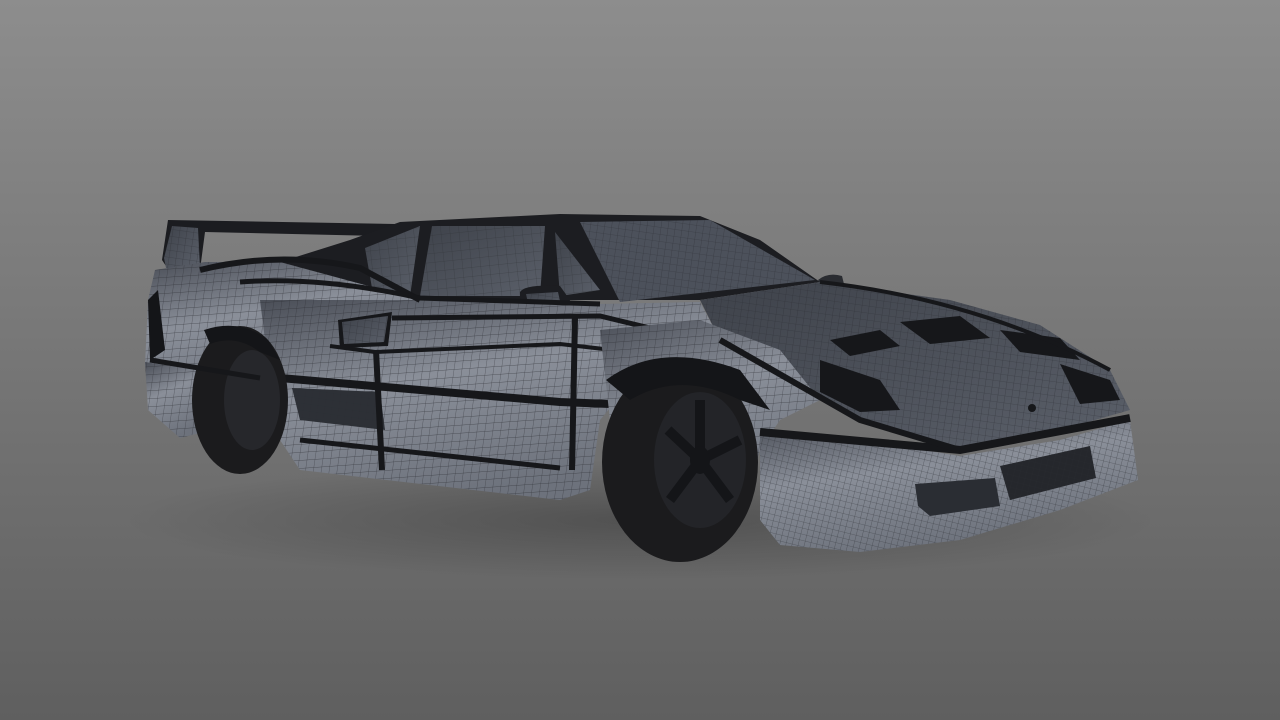  Describe the element at coordinates (240, 399) in the screenshot. I see `rear-wheel` at that location.